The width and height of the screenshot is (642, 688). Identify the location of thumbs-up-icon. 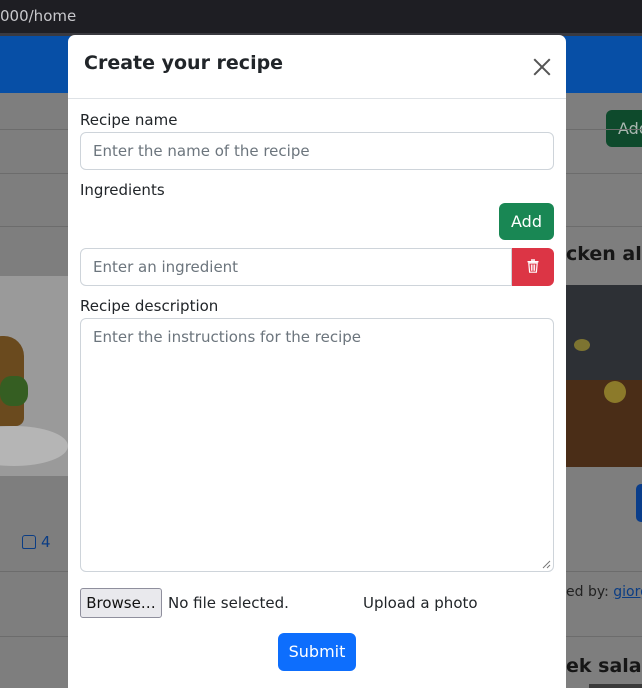
(29, 542).